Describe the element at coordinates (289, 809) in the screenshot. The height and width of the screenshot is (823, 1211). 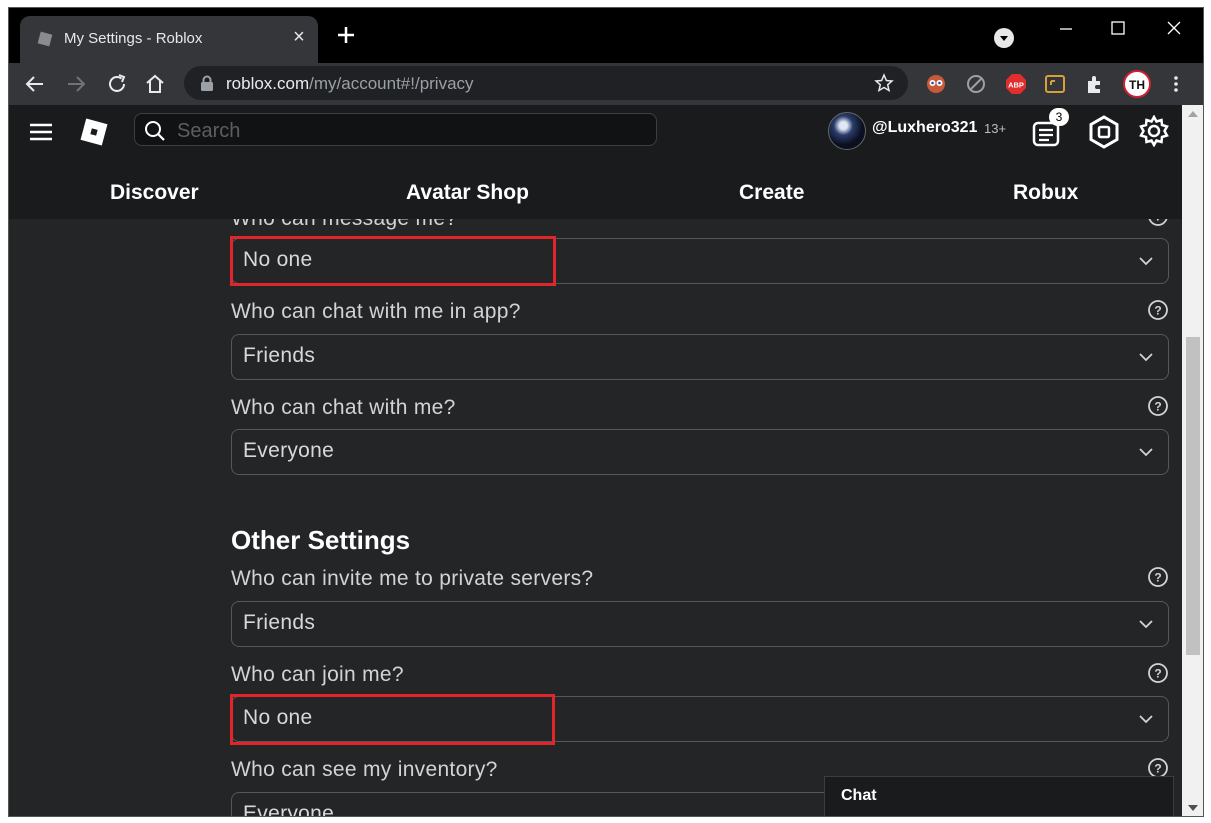
I see `inventory-value: Everyone` at that location.